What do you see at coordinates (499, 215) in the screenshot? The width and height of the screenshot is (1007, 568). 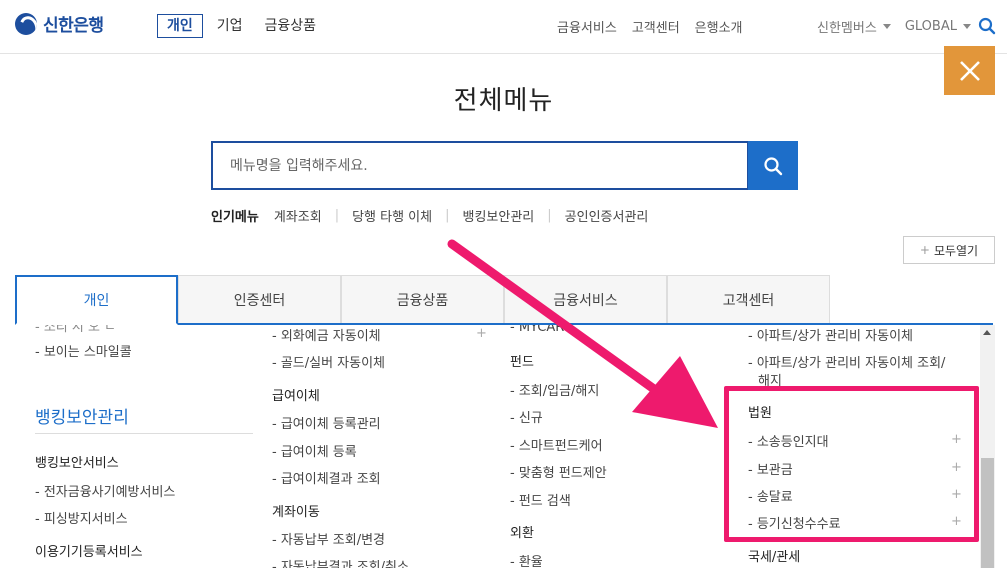 I see `popular-link: 뱅킹보안관리` at bounding box center [499, 215].